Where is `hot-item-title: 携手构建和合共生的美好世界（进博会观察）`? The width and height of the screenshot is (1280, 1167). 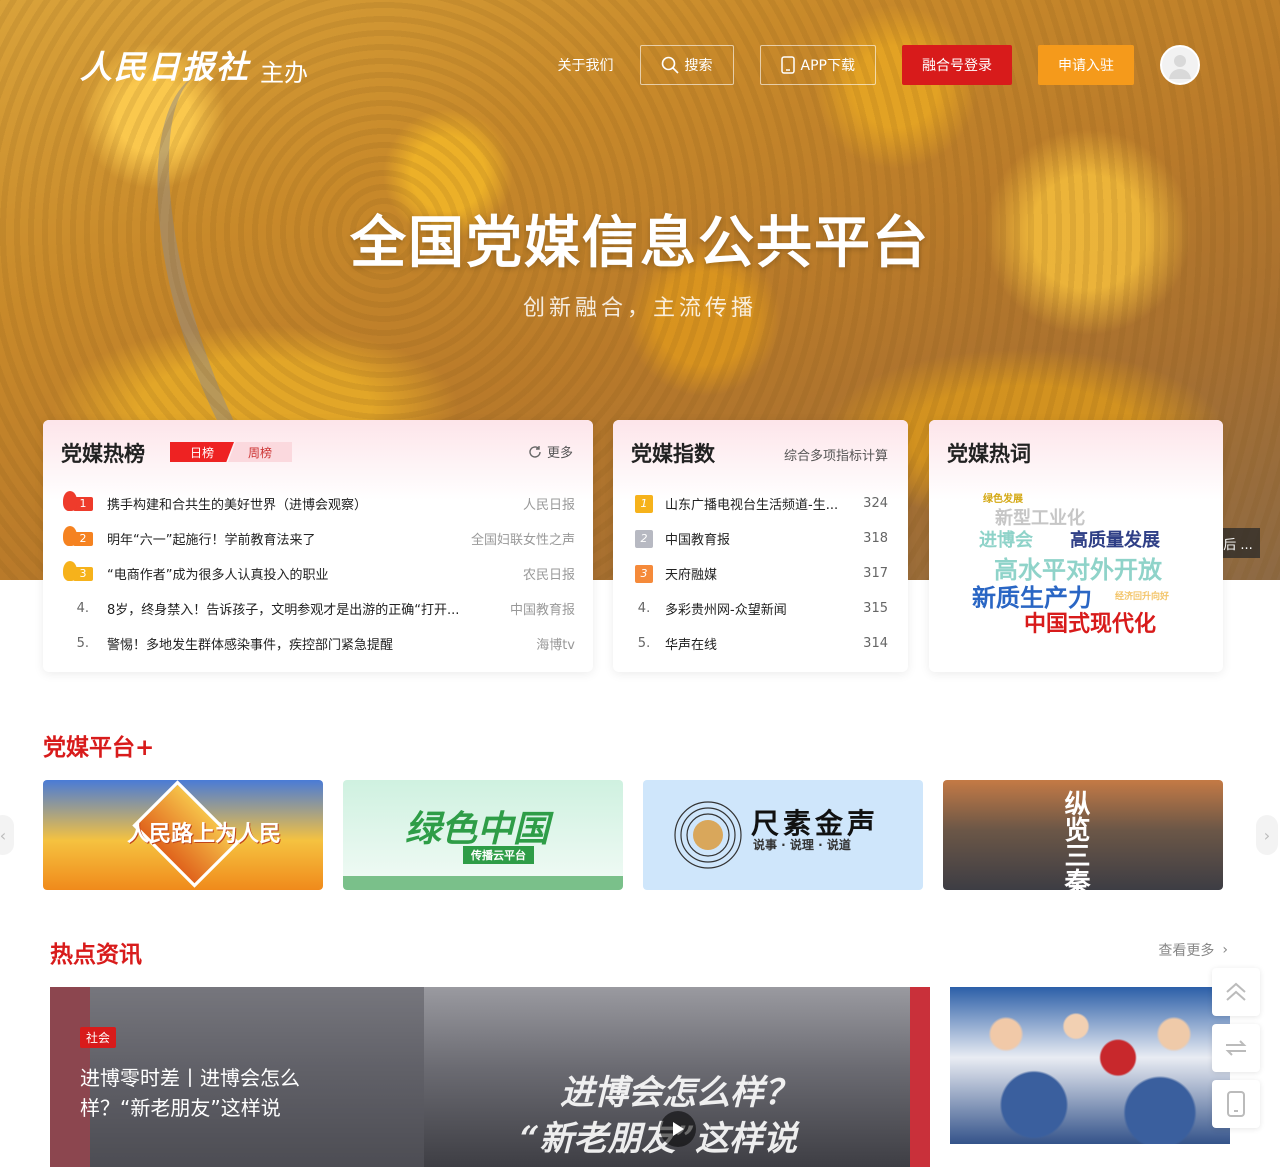 hot-item-title: 携手构建和合共生的美好世界（进博会观察） is located at coordinates (237, 505).